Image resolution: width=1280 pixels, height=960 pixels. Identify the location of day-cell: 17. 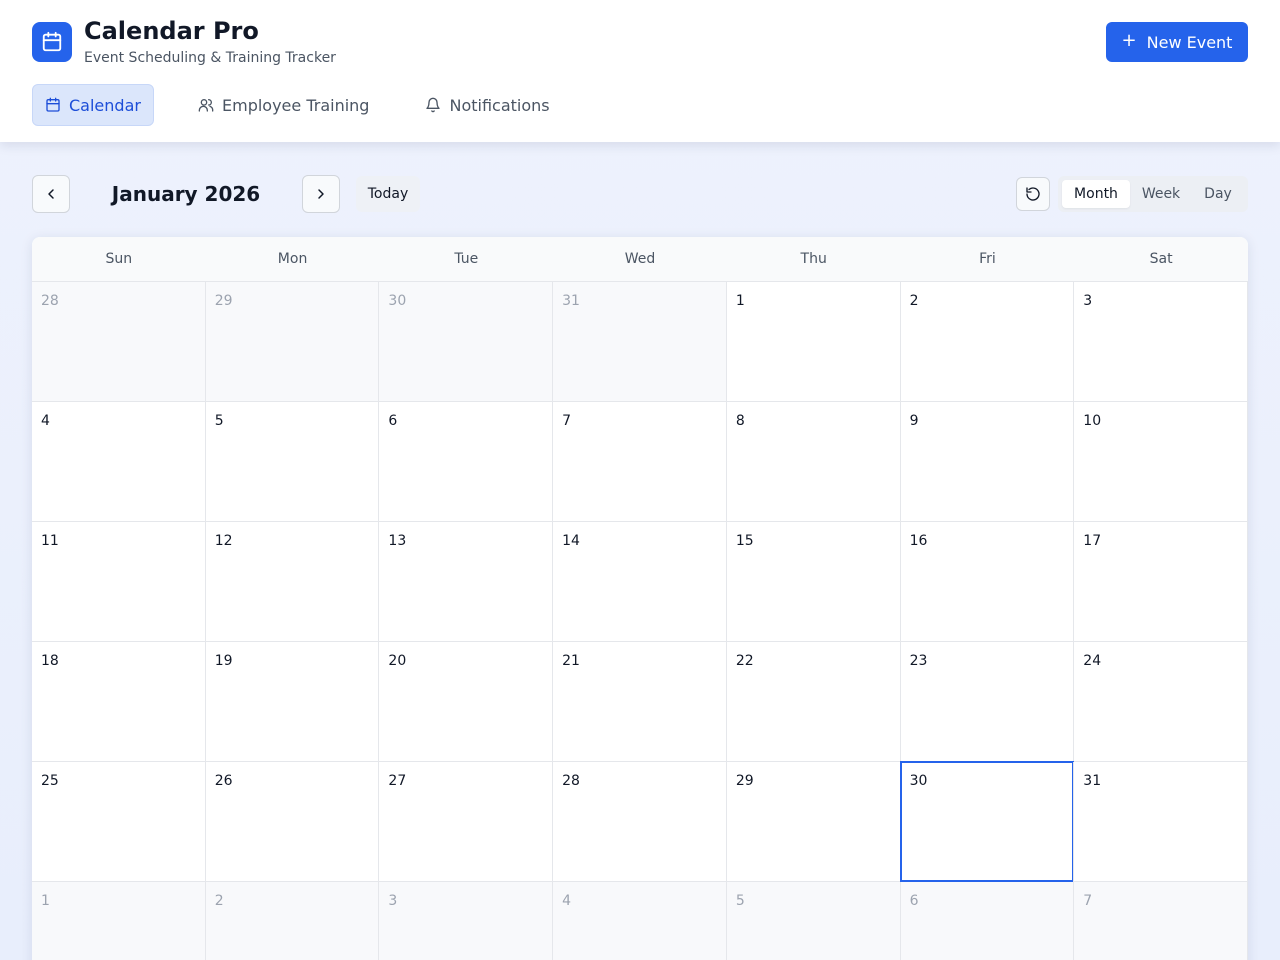
(1160, 582).